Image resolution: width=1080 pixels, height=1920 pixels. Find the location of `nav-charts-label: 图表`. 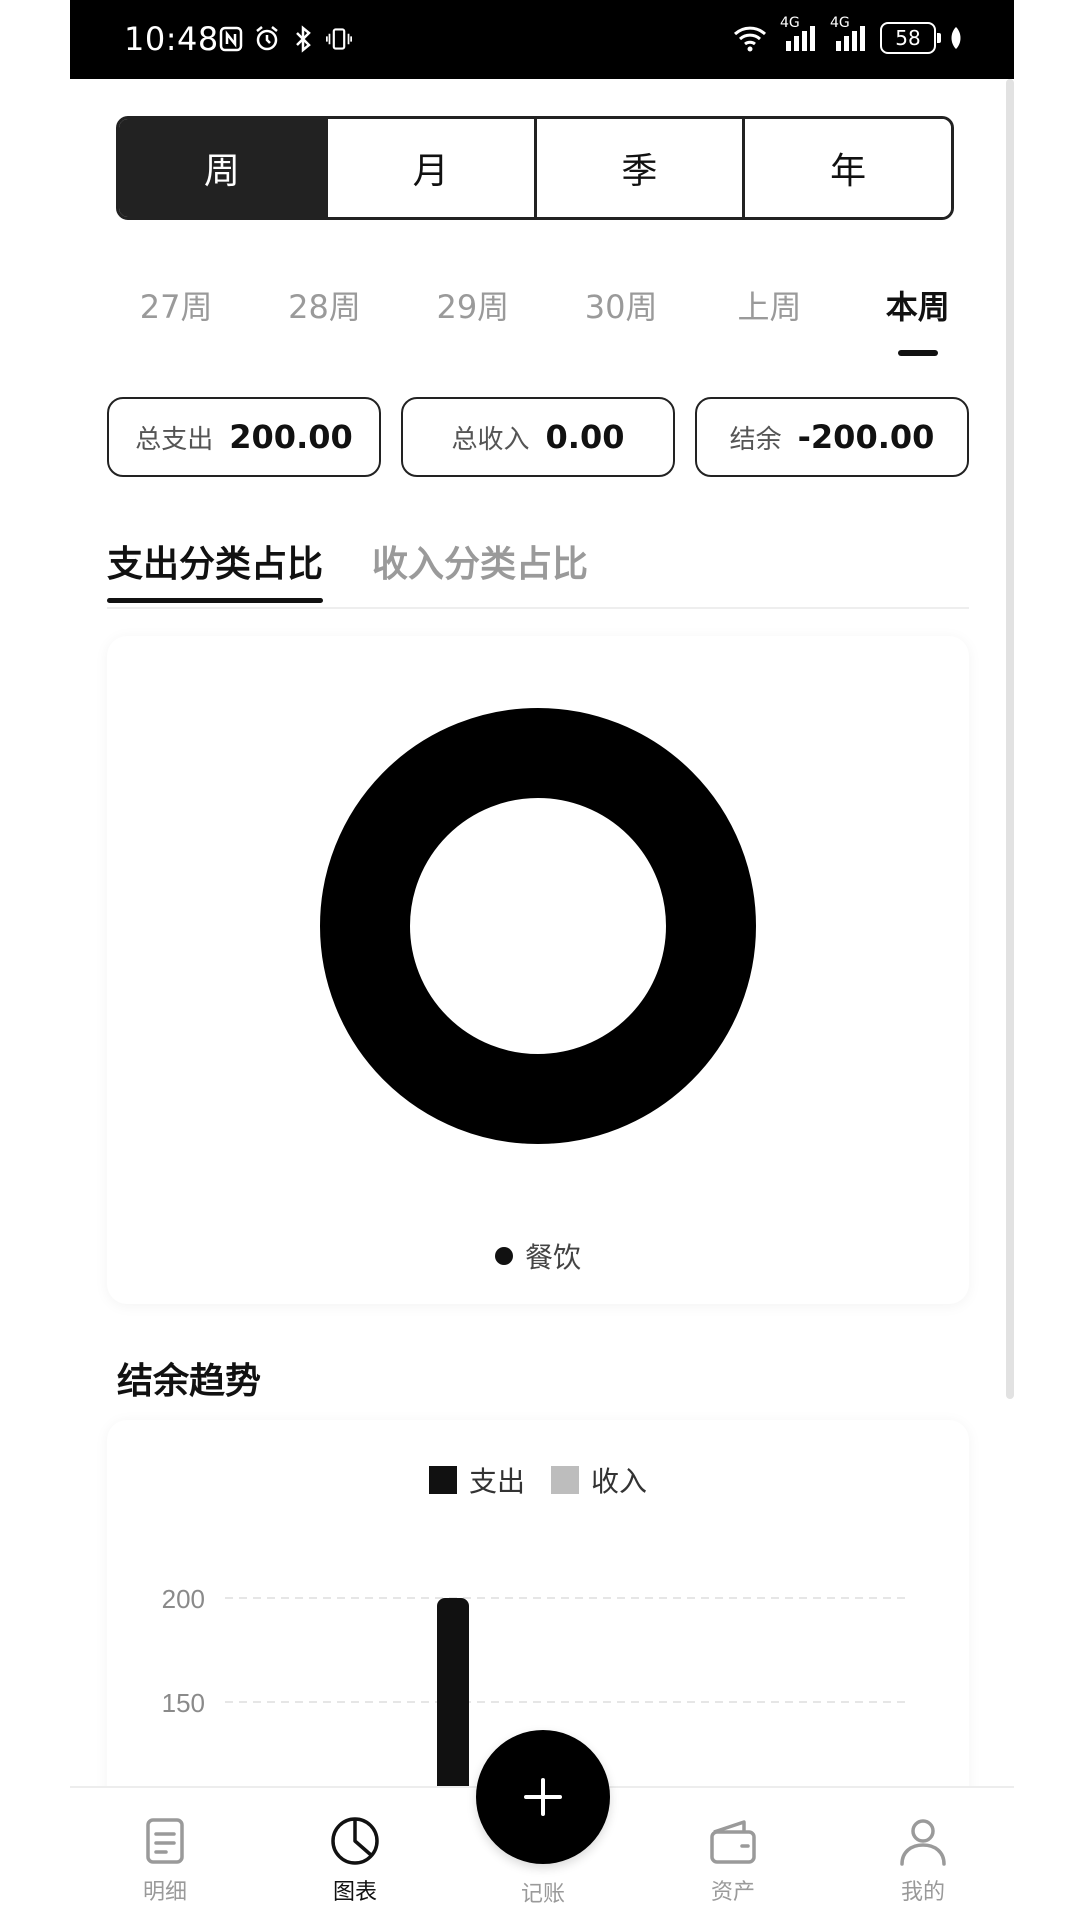

nav-charts-label: 图表 is located at coordinates (354, 1892).